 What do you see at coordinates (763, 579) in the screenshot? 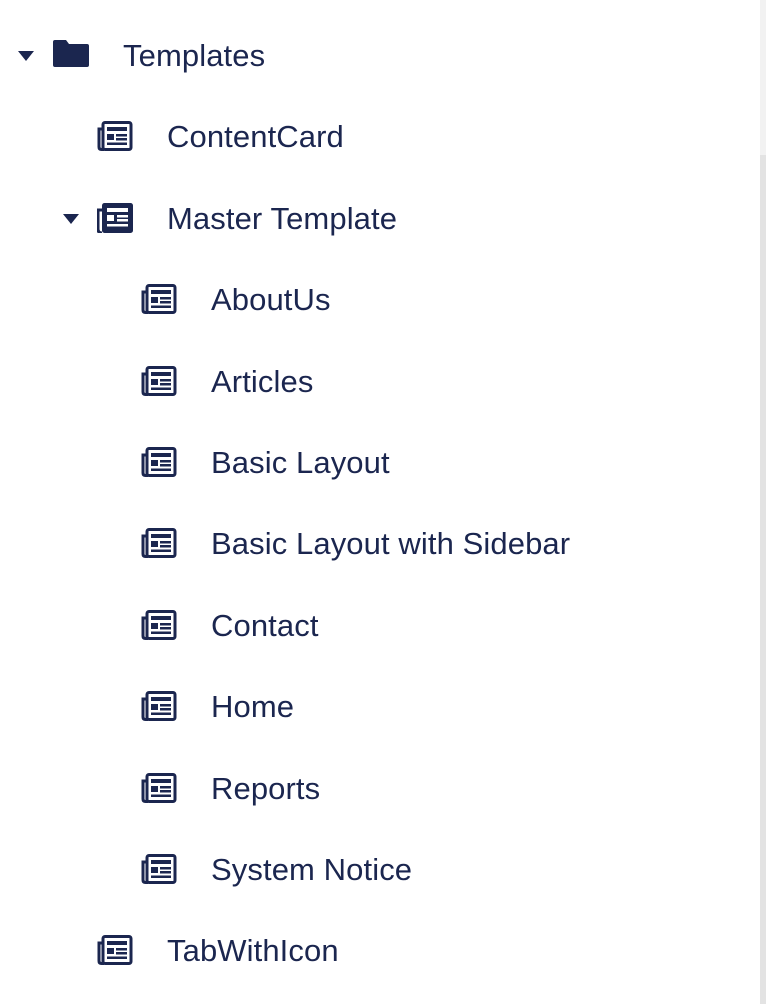
I see `scrollbar-thumb` at bounding box center [763, 579].